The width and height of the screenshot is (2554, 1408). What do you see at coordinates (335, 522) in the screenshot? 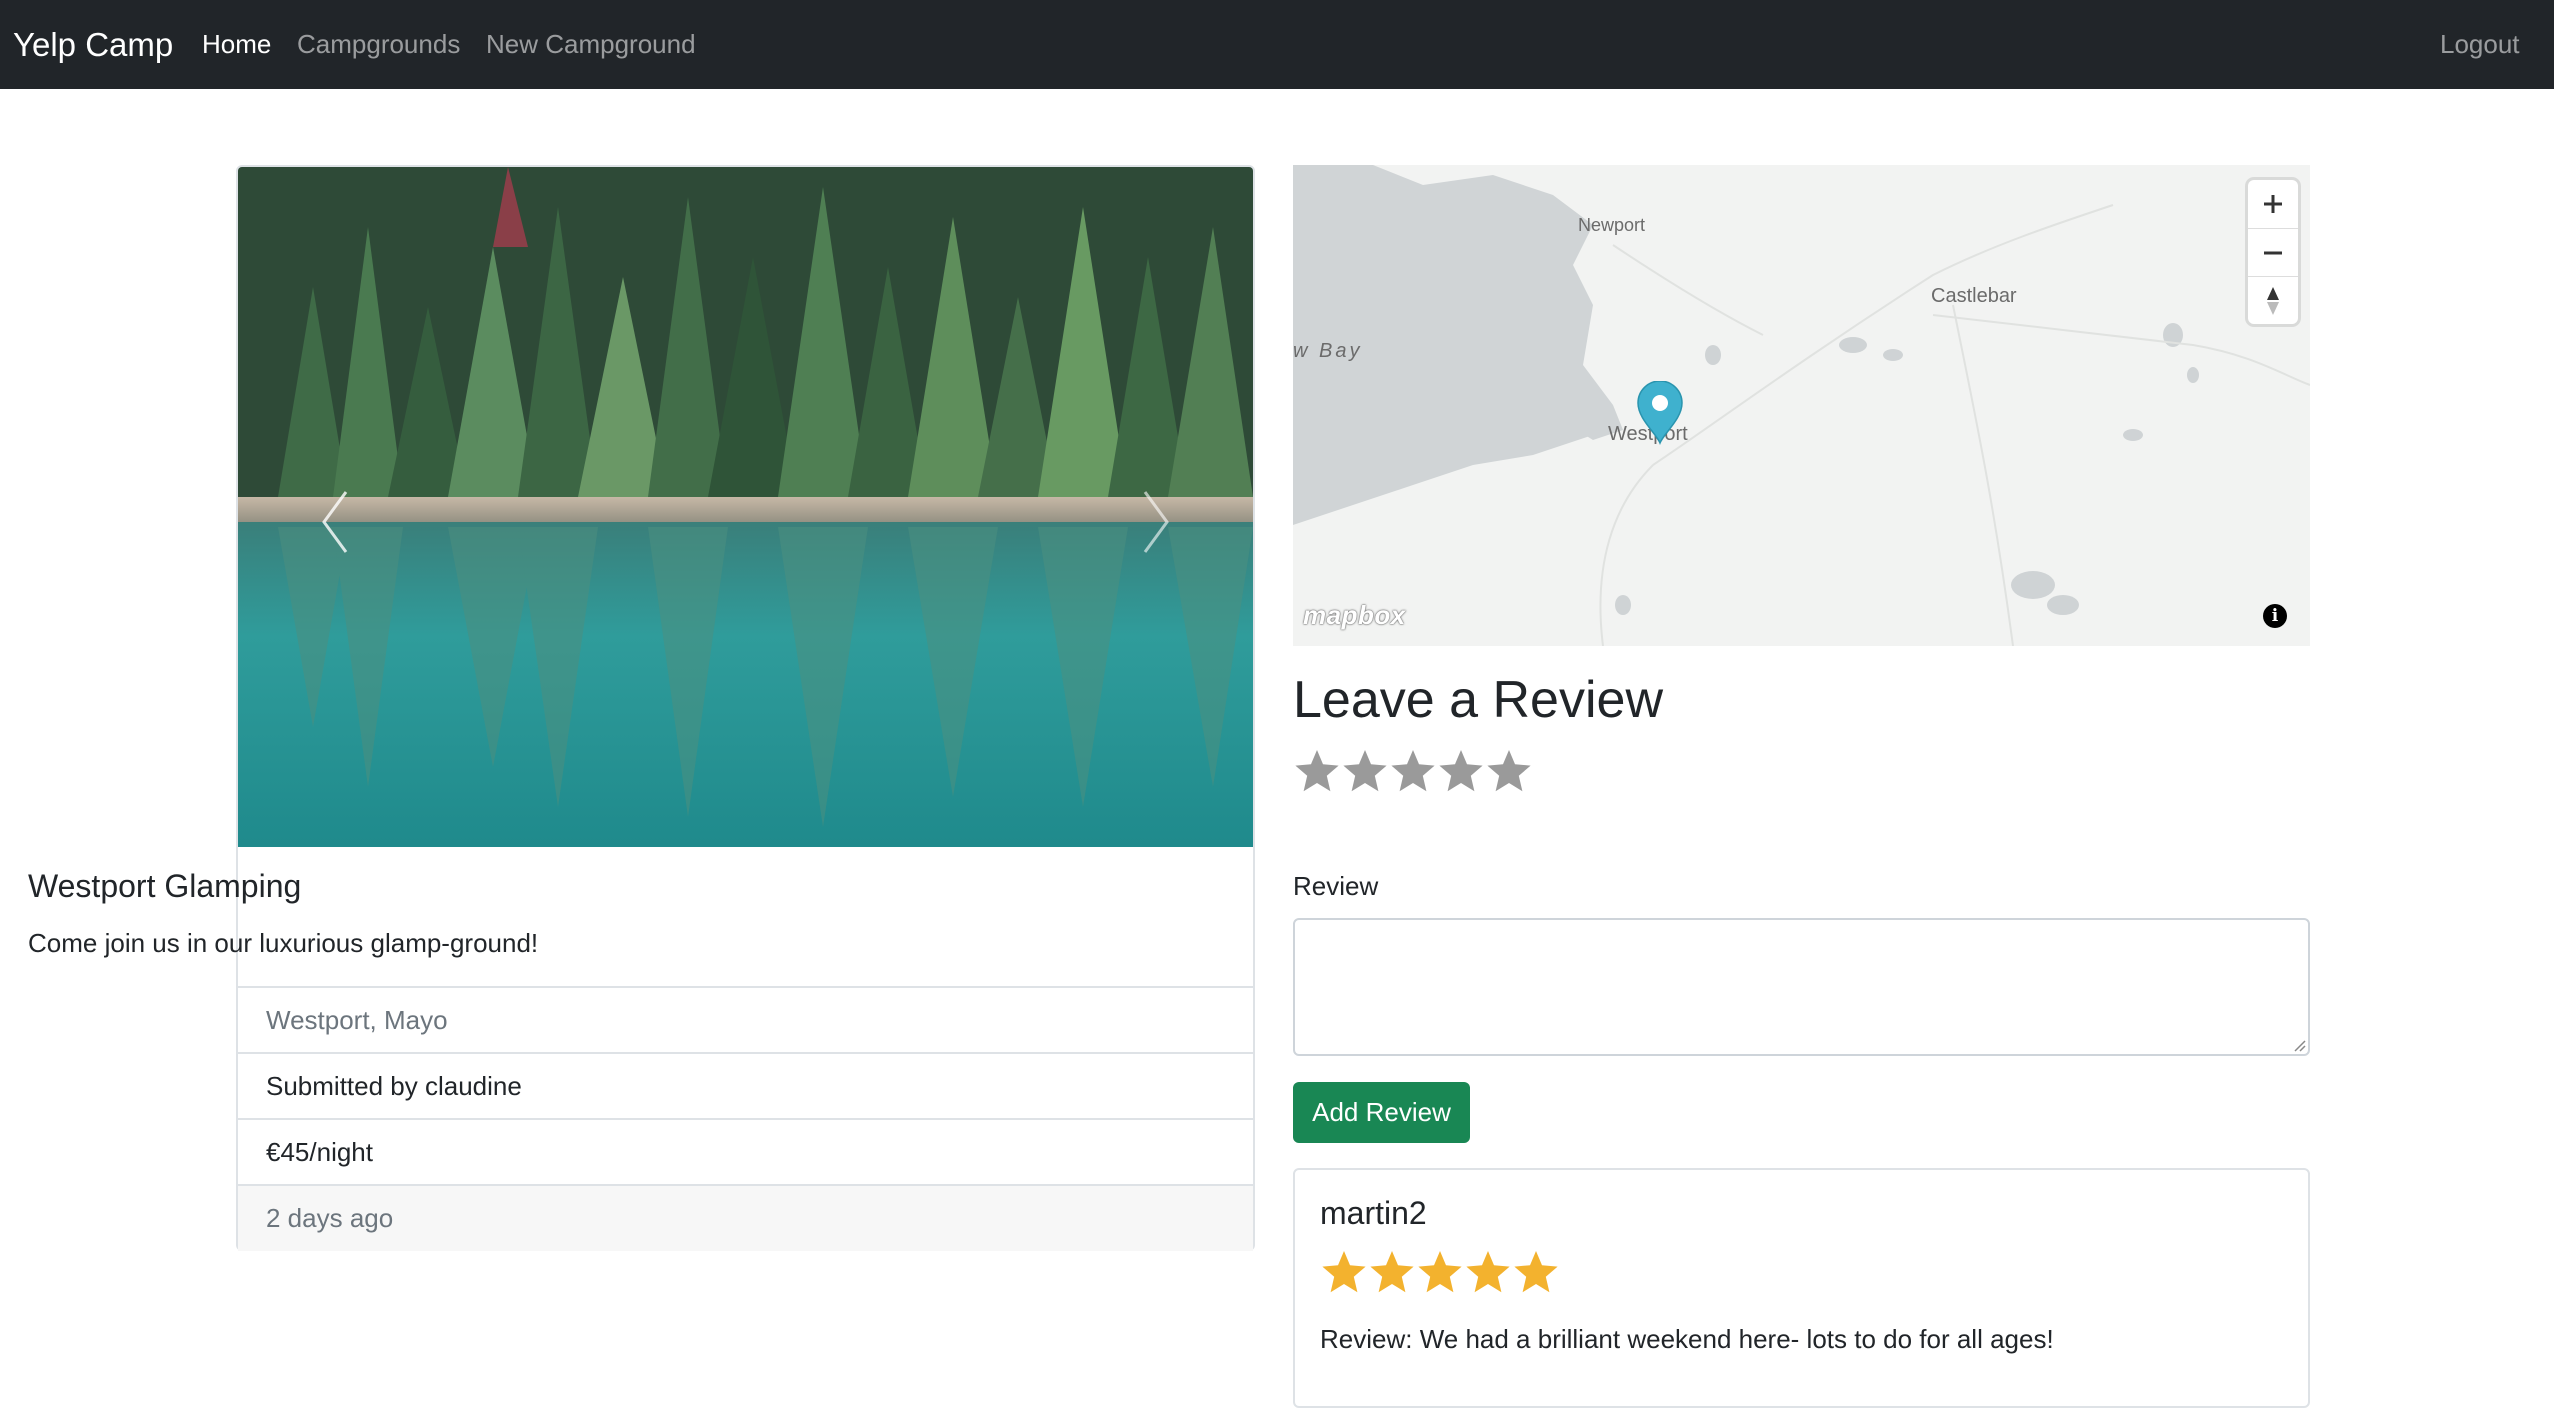
I see `chevron-left-icon` at bounding box center [335, 522].